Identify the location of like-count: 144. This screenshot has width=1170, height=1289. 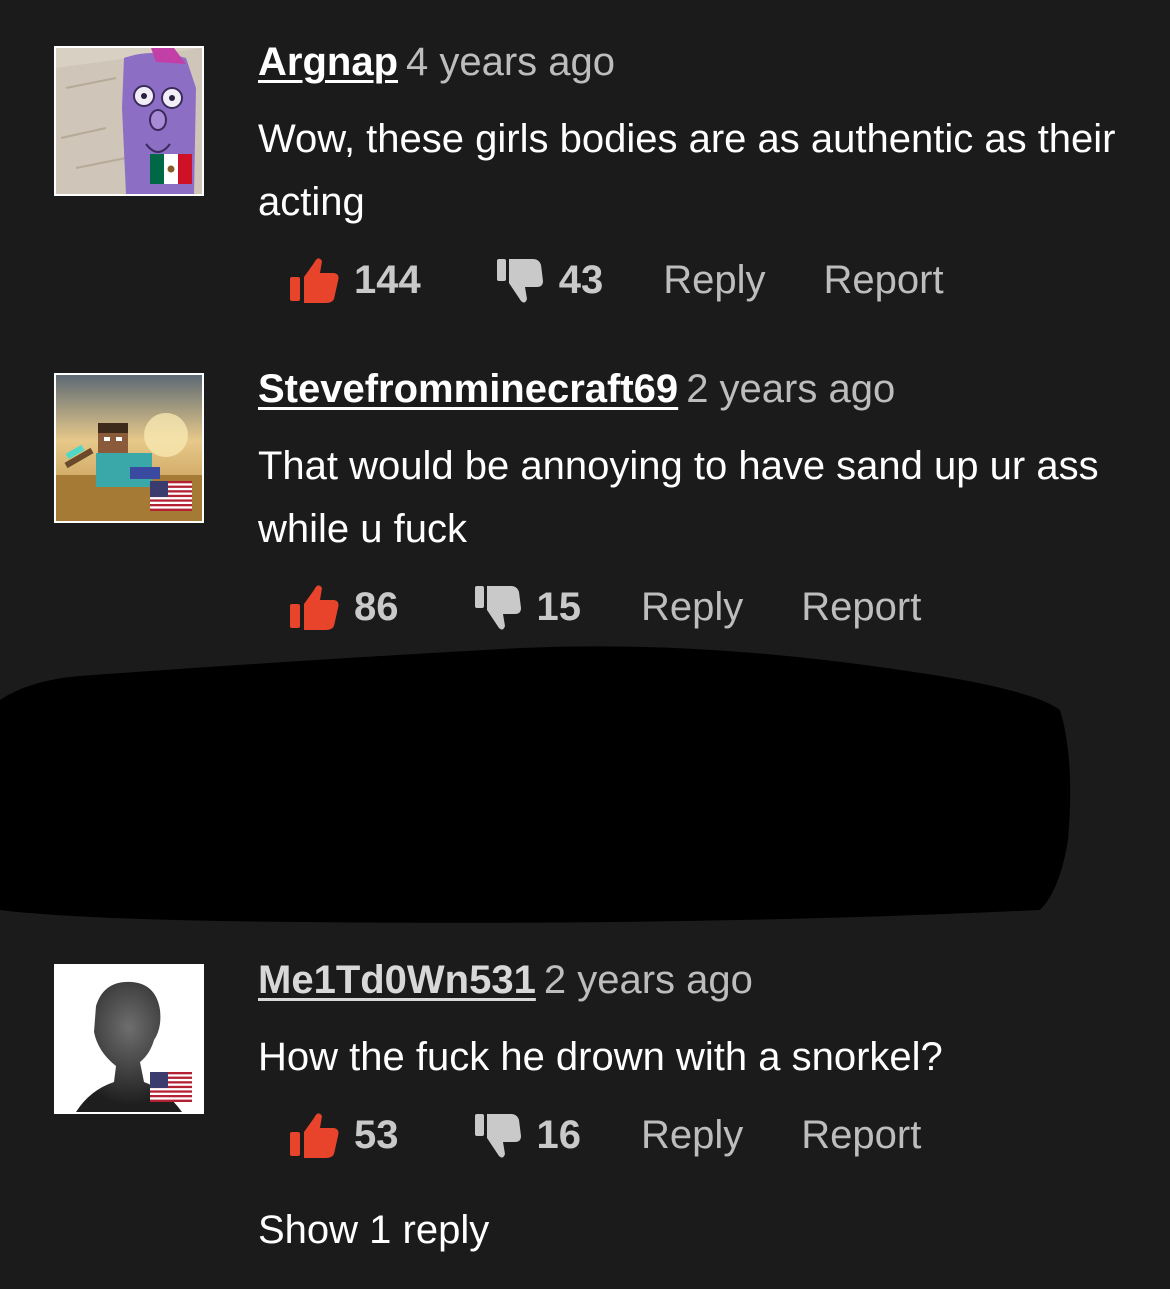
(387, 279).